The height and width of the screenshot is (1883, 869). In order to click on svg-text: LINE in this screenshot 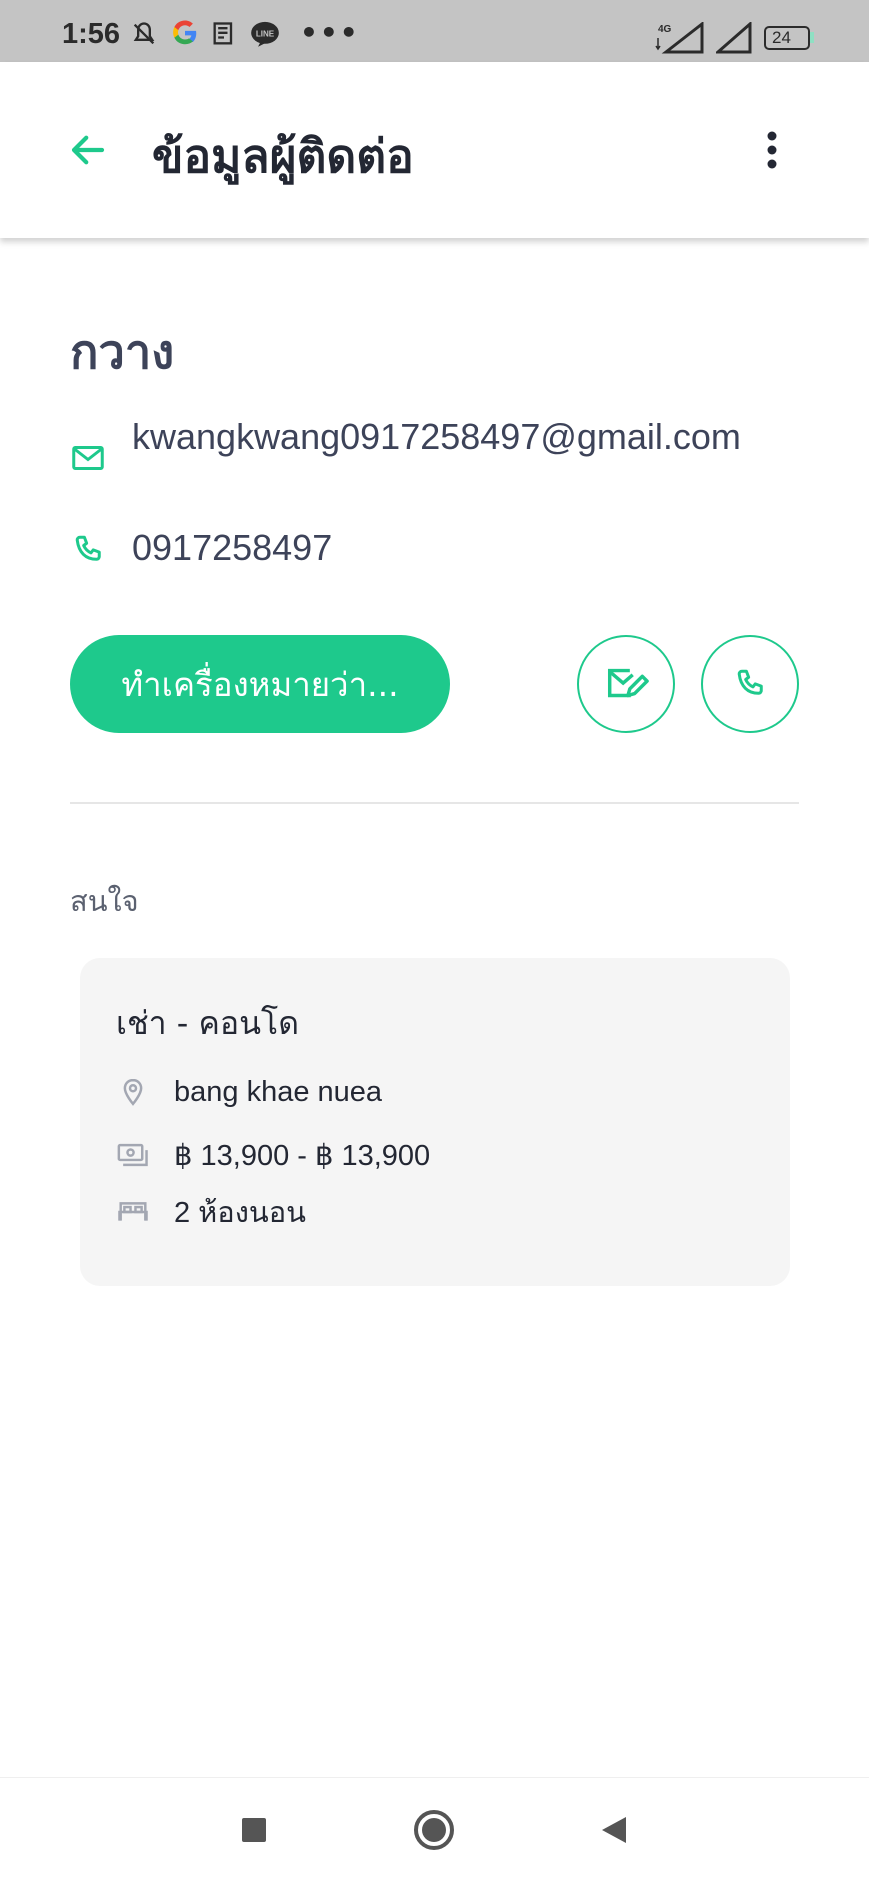, I will do `click(265, 33)`.